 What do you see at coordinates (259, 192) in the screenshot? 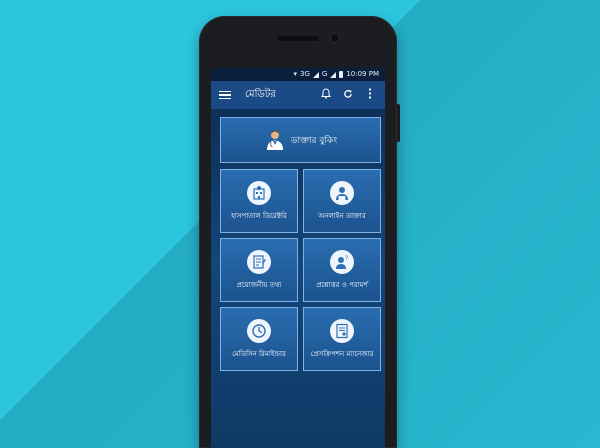
I see `hospital-icon` at bounding box center [259, 192].